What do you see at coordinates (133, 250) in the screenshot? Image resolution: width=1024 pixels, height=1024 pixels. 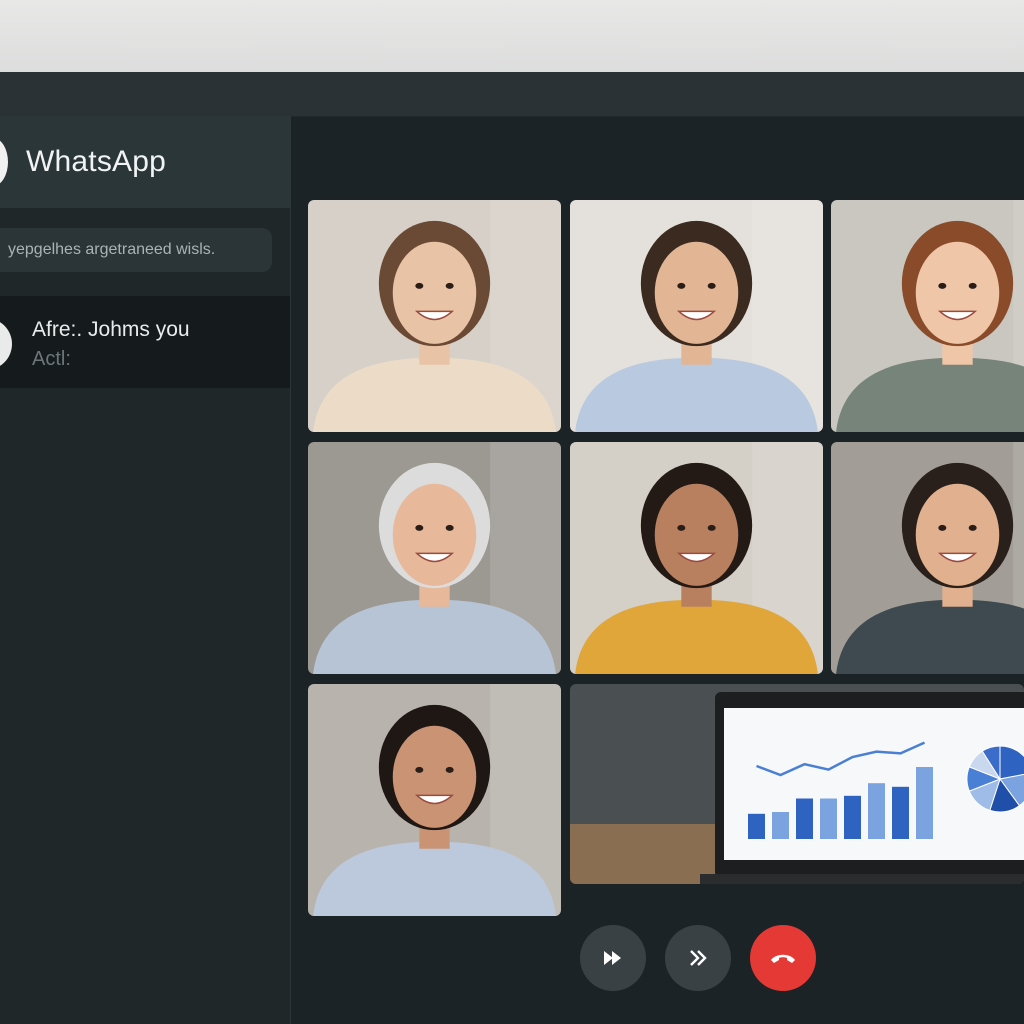 I see `search-input` at bounding box center [133, 250].